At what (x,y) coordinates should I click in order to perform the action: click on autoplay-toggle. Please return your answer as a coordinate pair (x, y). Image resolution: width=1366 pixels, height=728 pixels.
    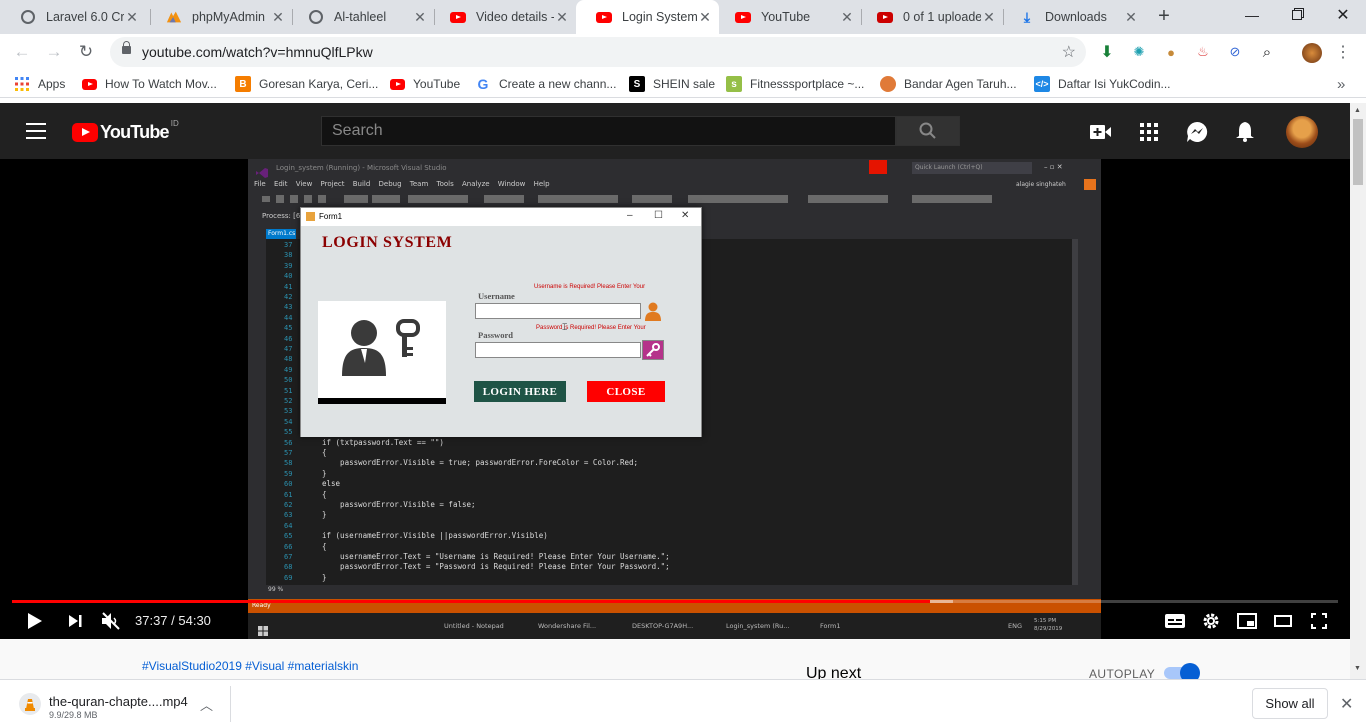
    Looking at the image, I should click on (1182, 673).